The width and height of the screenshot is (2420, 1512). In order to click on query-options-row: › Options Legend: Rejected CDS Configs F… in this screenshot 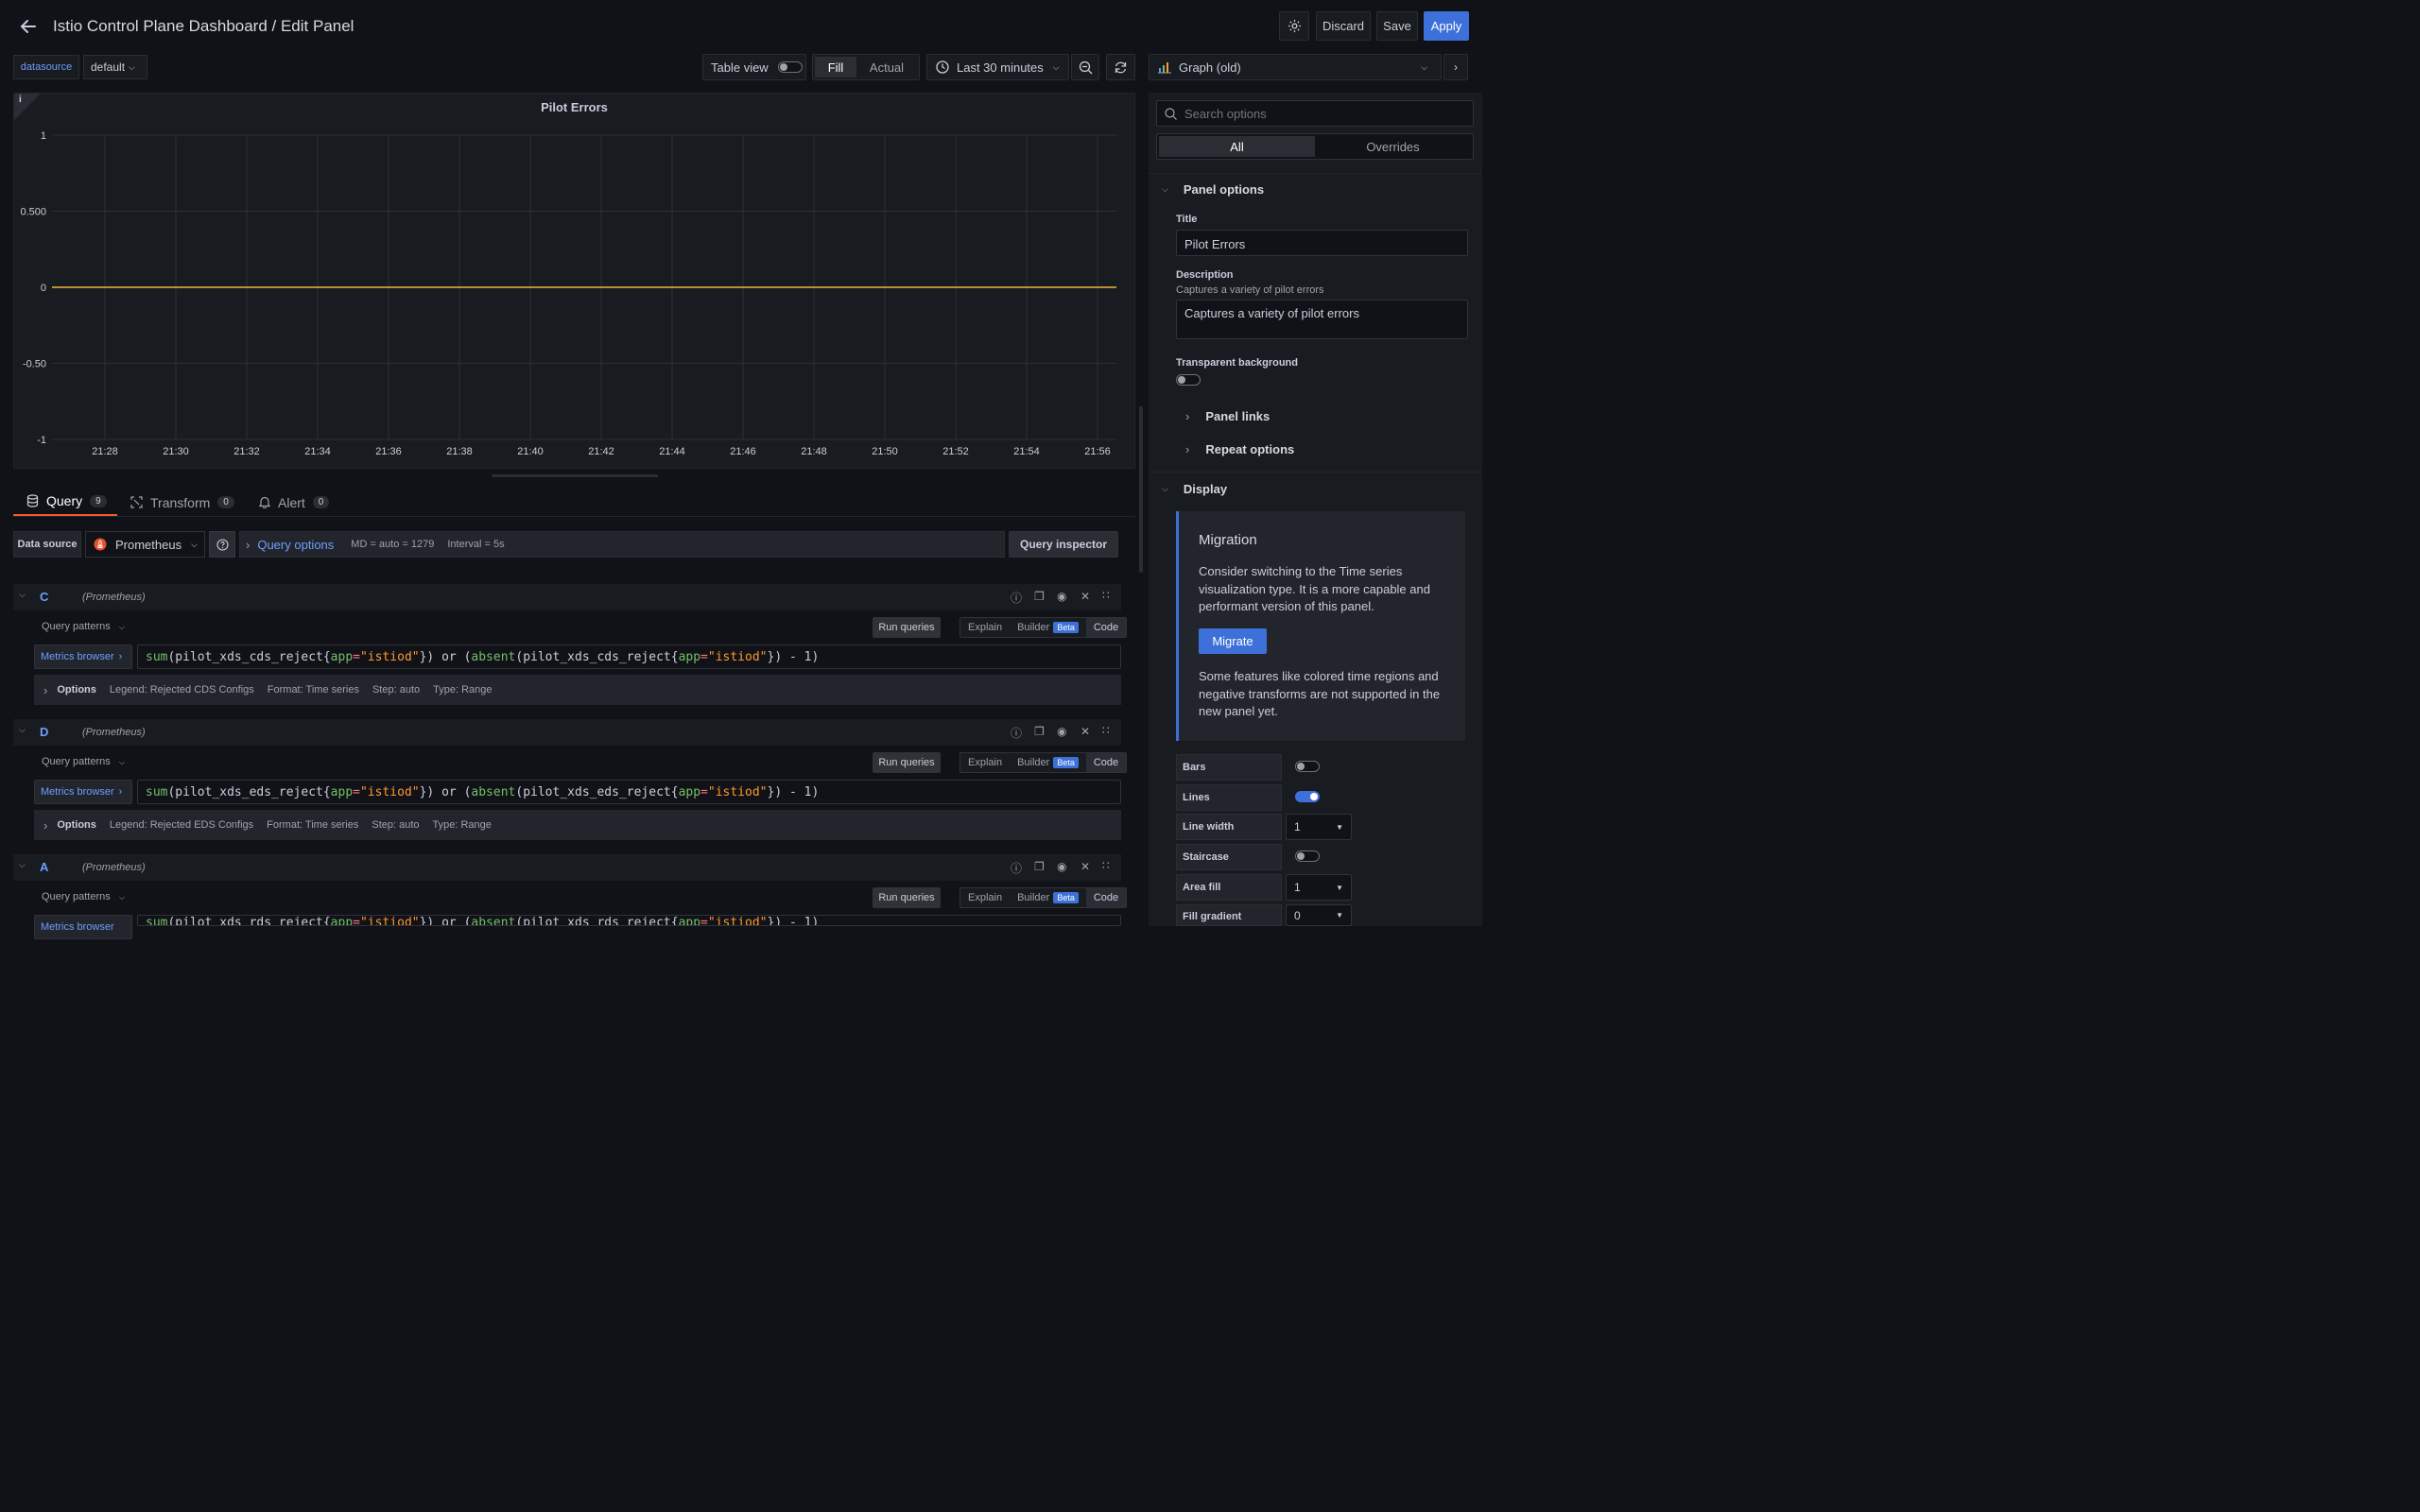, I will do `click(577, 690)`.